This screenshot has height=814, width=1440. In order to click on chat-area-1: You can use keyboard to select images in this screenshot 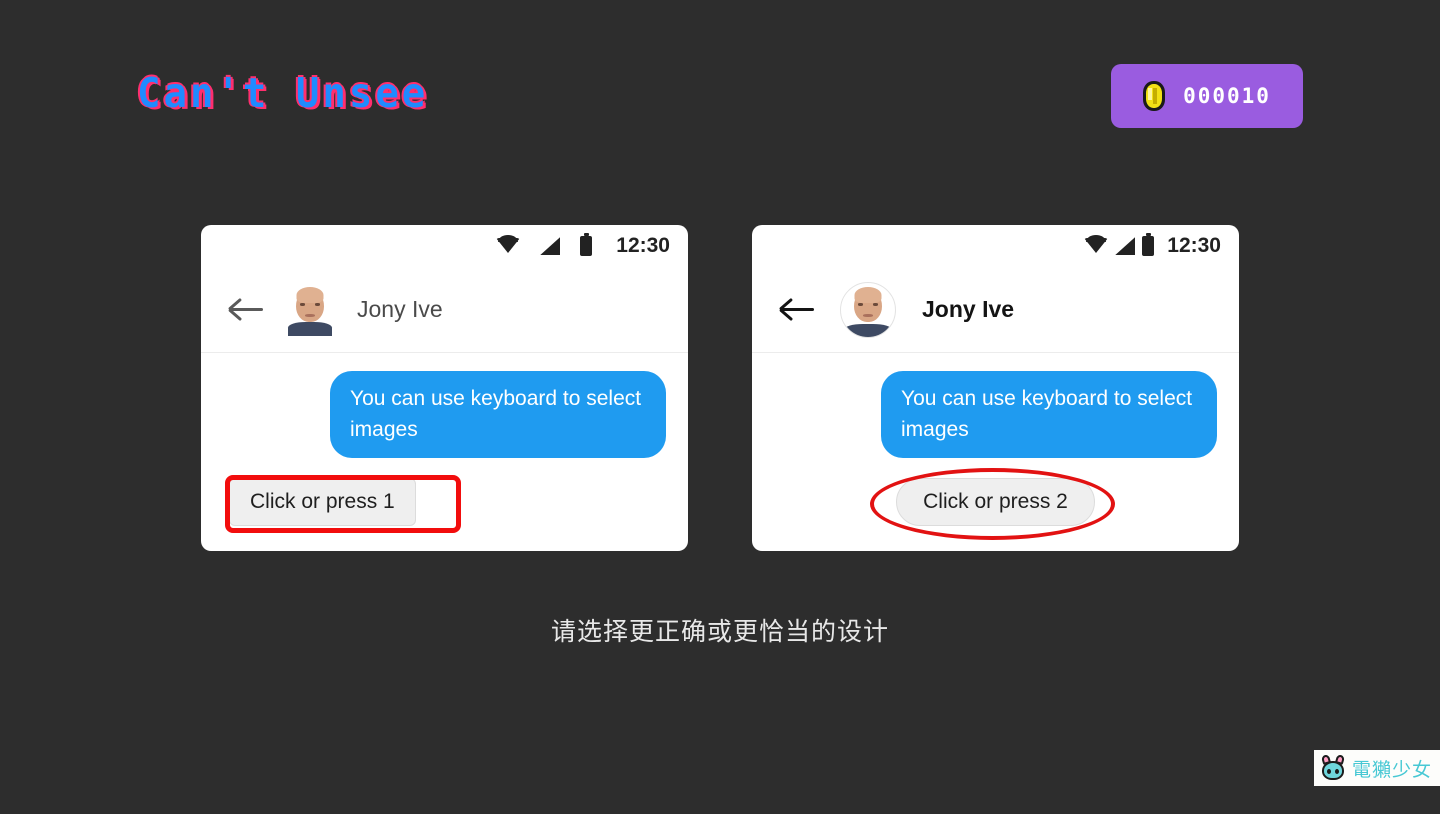, I will do `click(444, 406)`.